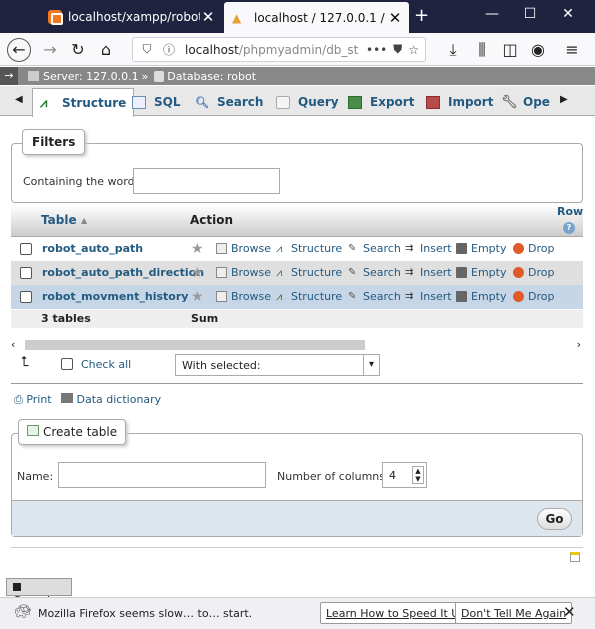  What do you see at coordinates (316, 17) in the screenshot?
I see `browser-tab-phpmyadmin: ▲ localhost / 127.0.0.1 / robot | ✕` at bounding box center [316, 17].